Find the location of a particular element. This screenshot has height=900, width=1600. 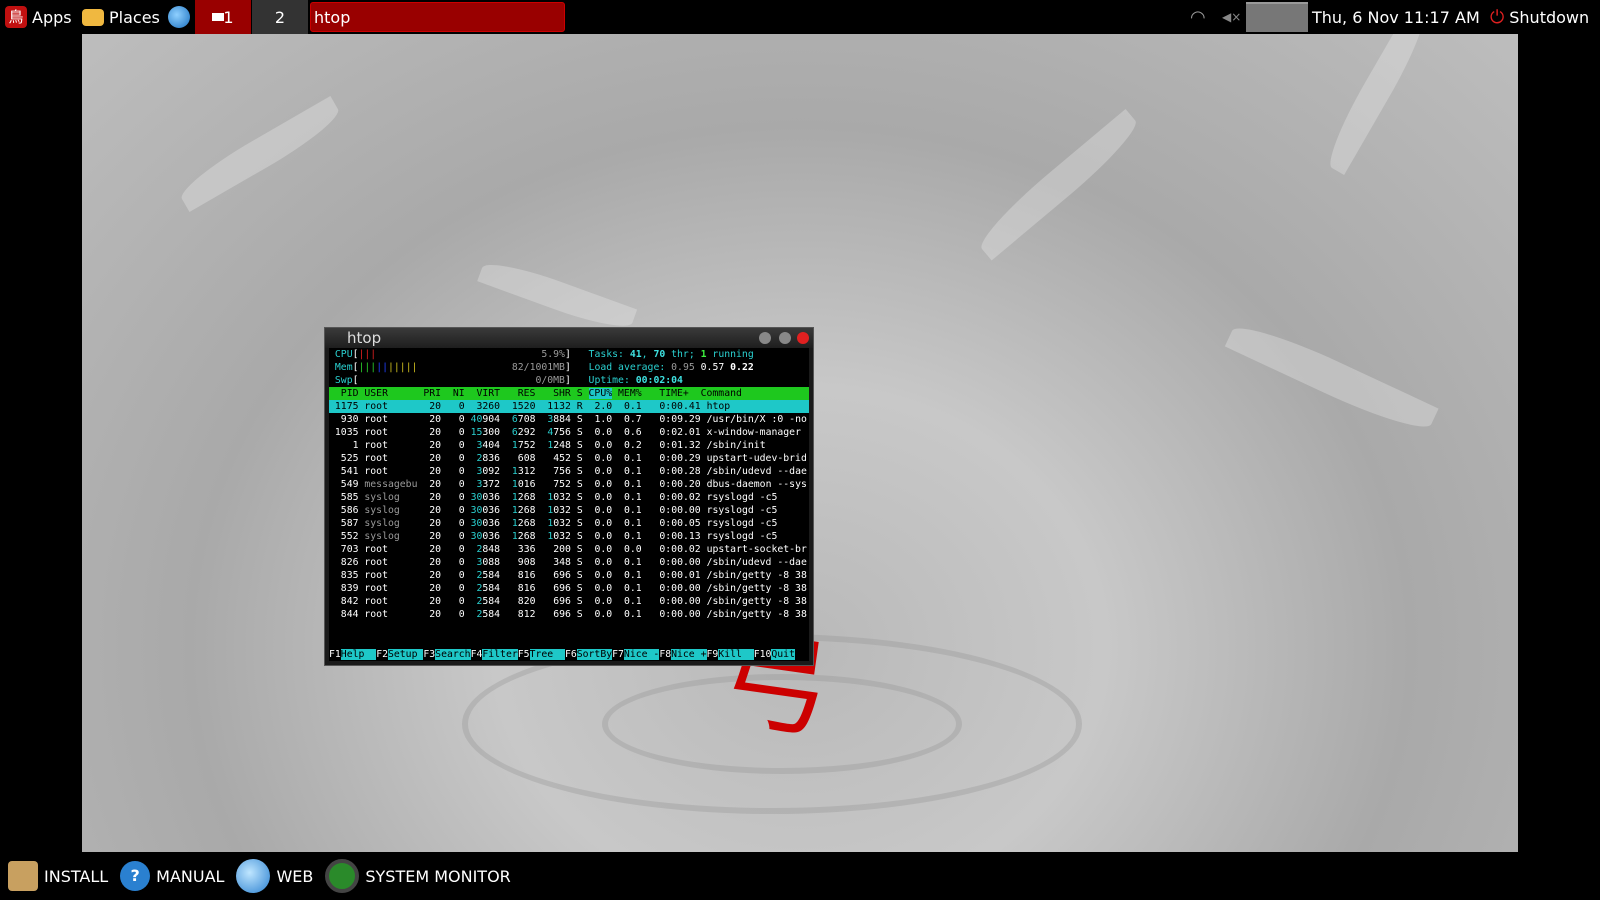

fkey-f10: F10 is located at coordinates (763, 654).